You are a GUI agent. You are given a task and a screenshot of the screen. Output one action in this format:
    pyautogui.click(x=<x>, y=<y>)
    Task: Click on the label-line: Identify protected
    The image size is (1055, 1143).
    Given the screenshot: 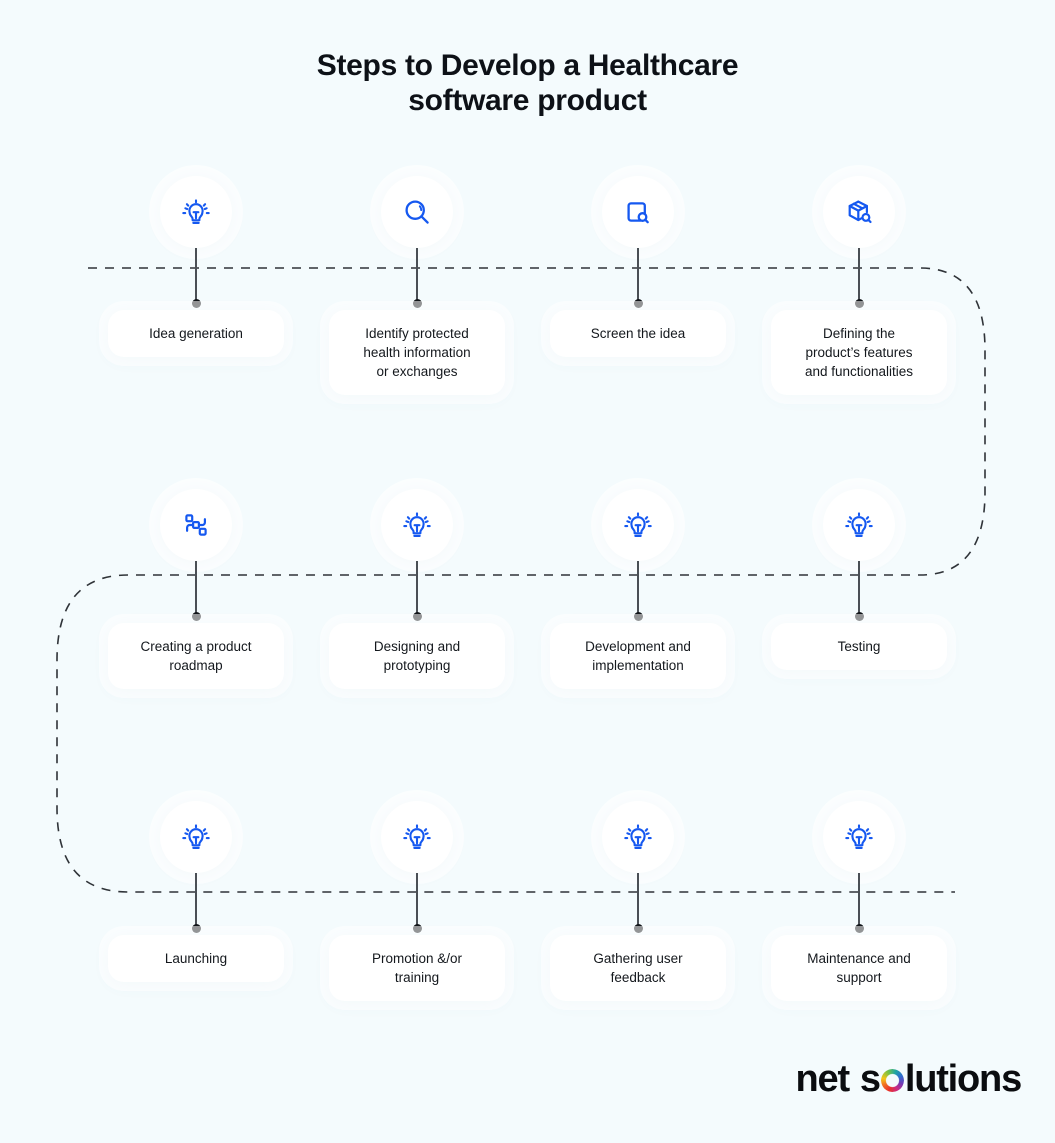 What is the action you would take?
    pyautogui.click(x=417, y=333)
    